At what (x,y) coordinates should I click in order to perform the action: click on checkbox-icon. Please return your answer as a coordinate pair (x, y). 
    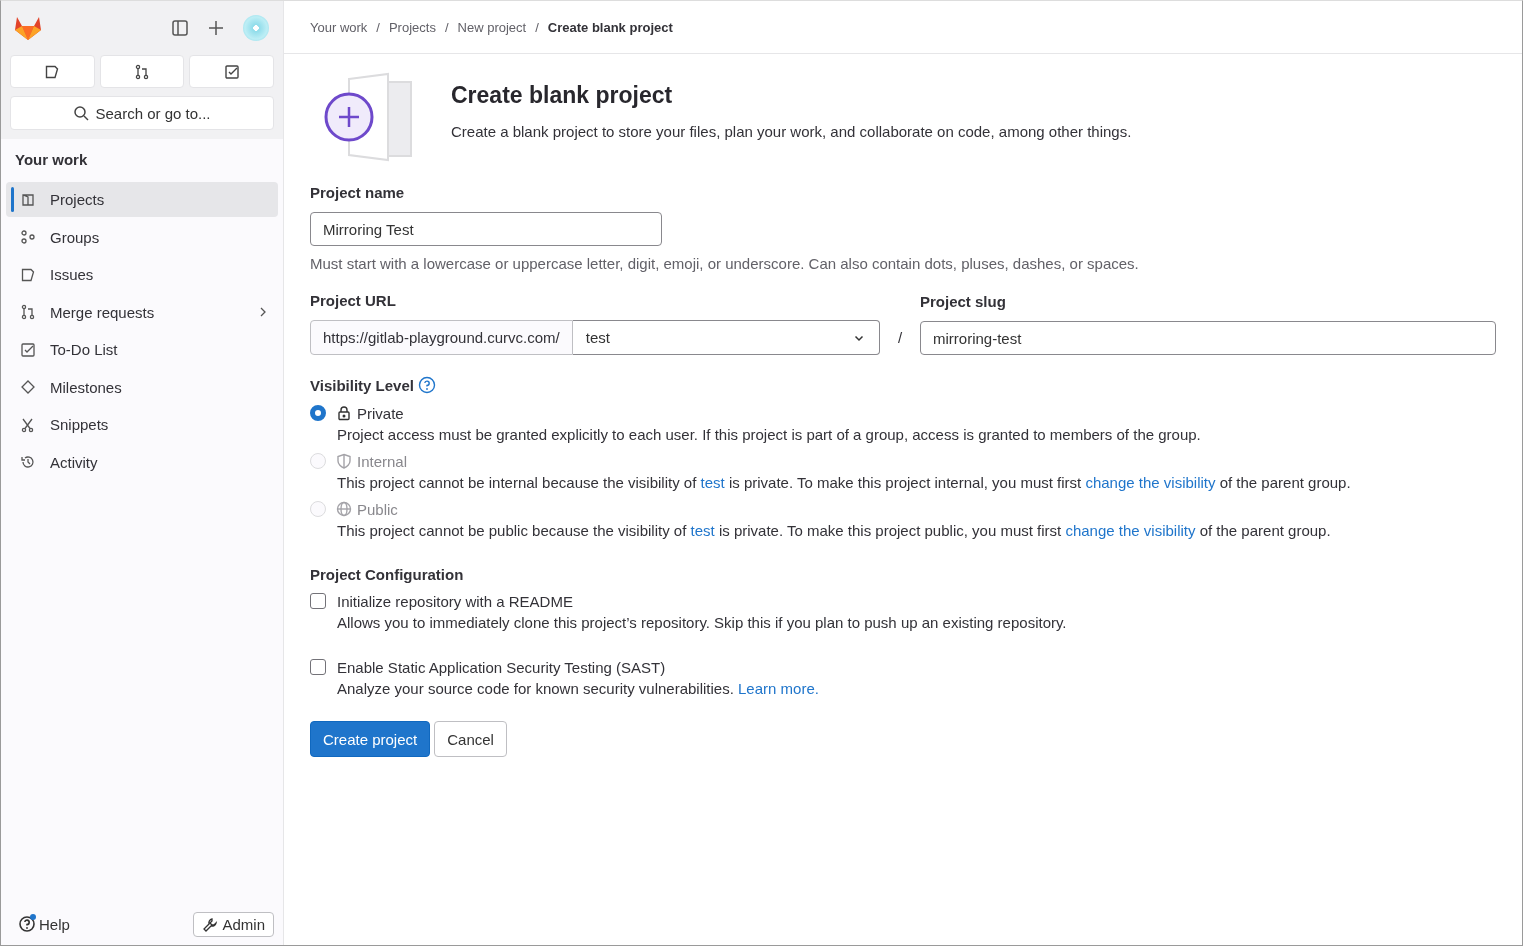
    Looking at the image, I should click on (231, 71).